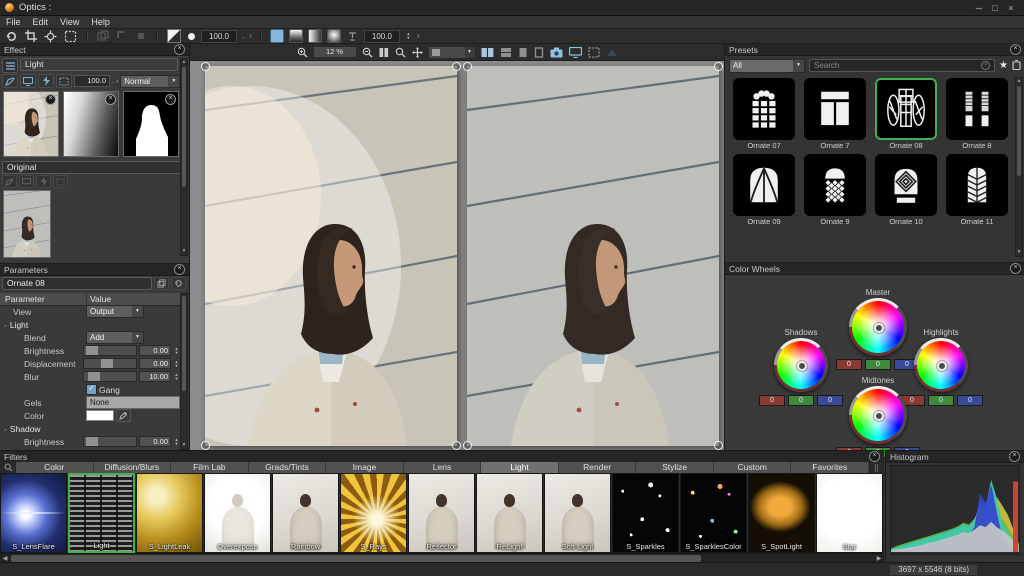 Image resolution: width=1024 pixels, height=576 pixels. What do you see at coordinates (110, 363) in the screenshot?
I see `displacement-slider` at bounding box center [110, 363].